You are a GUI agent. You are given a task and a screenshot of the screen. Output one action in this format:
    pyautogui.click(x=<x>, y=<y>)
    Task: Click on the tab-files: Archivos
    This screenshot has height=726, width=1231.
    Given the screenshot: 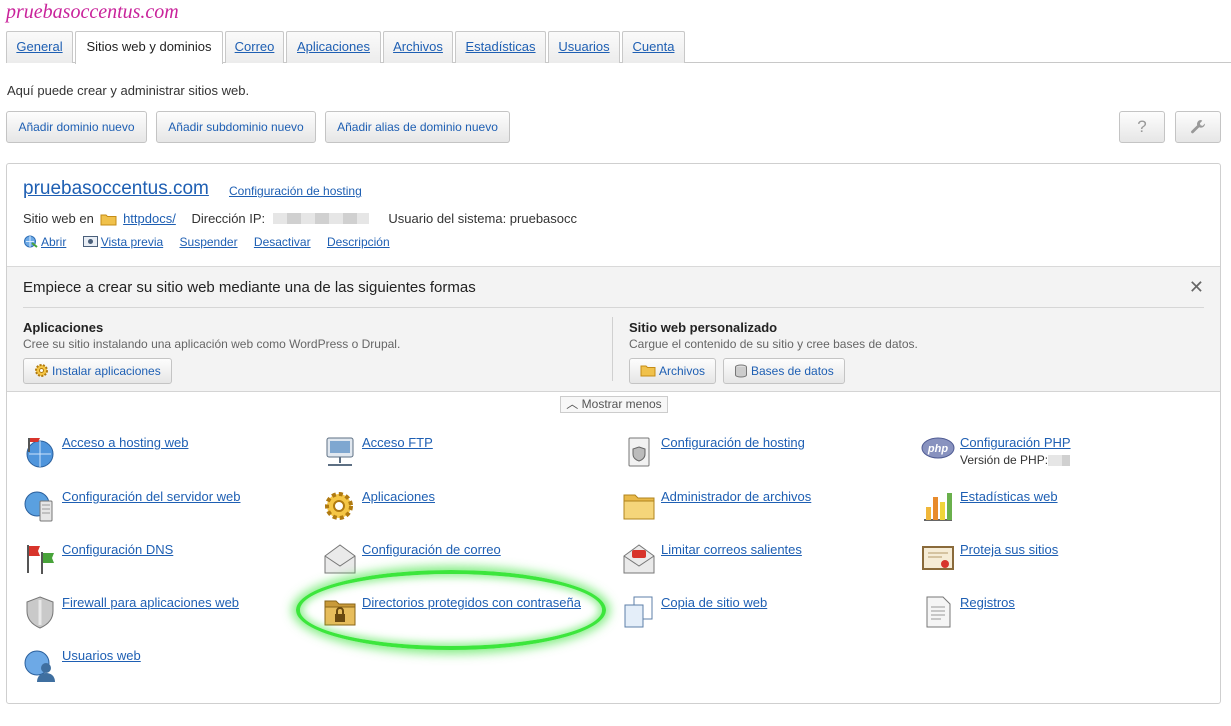 What is the action you would take?
    pyautogui.click(x=418, y=47)
    